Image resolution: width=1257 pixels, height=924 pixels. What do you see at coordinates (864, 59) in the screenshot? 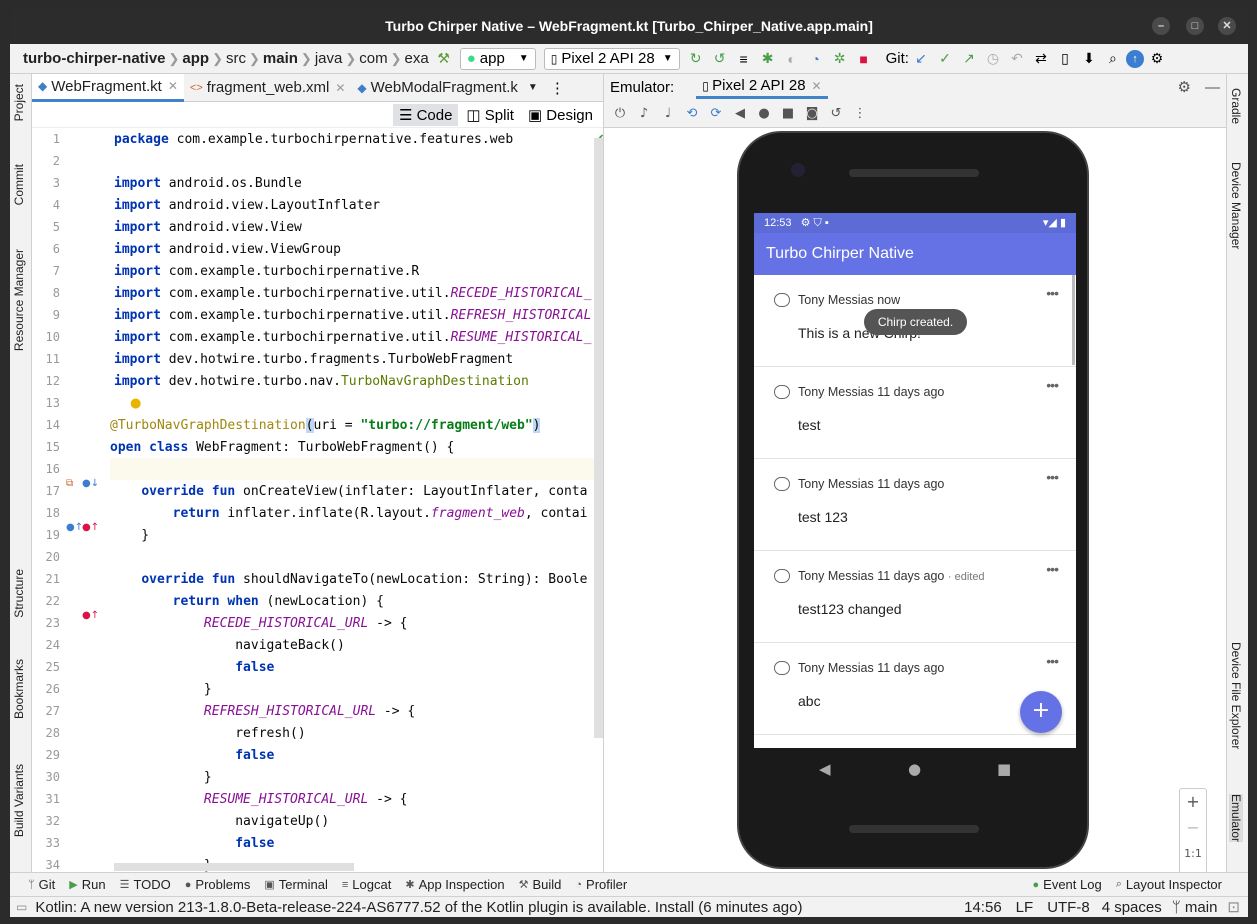
I see `stop-icon: ■` at bounding box center [864, 59].